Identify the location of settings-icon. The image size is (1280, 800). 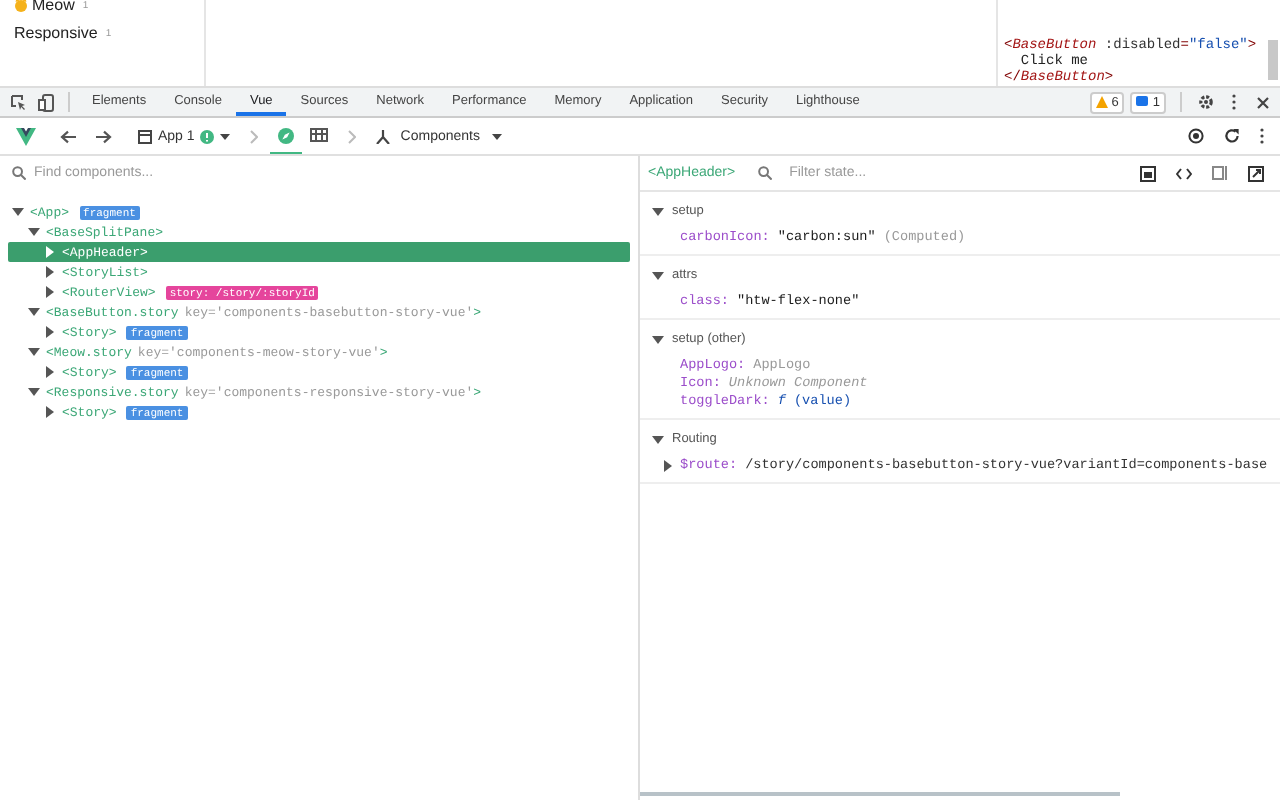
(1206, 102).